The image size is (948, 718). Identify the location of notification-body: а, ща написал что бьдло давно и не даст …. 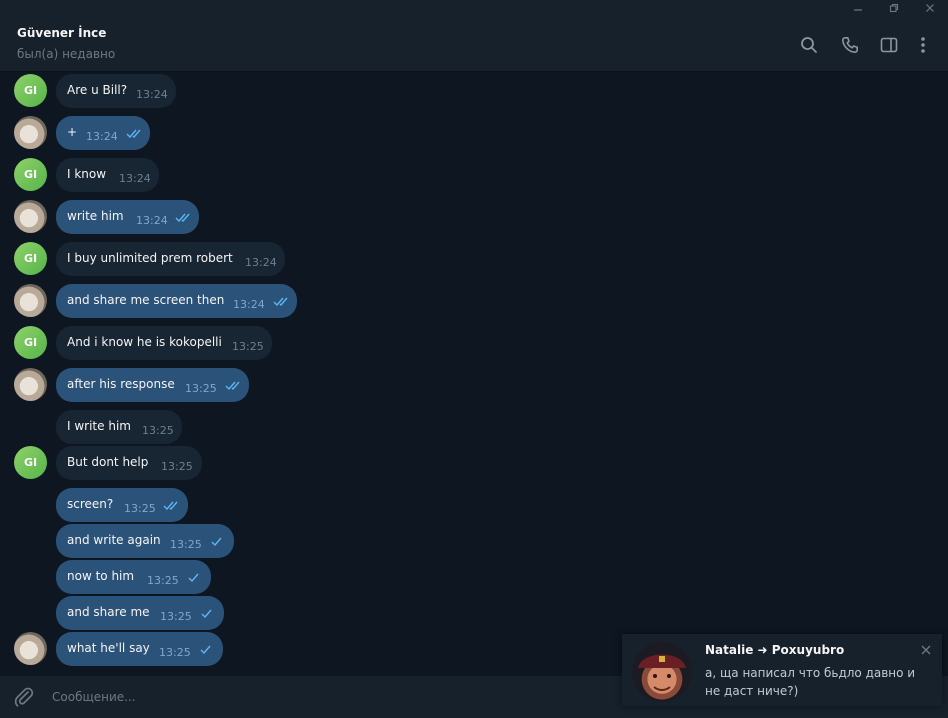
(810, 682).